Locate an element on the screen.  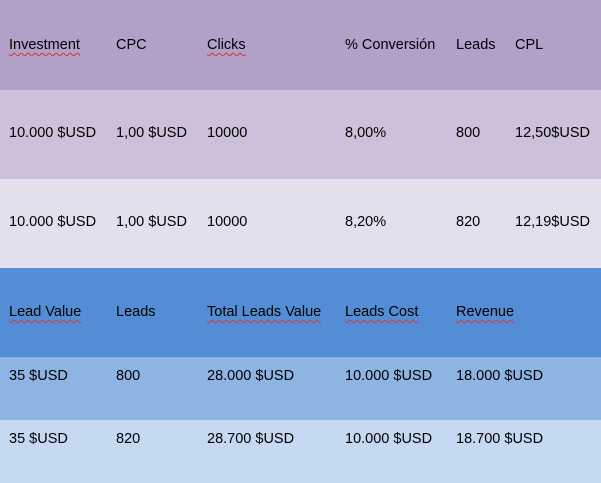
table1-header-investment: Investment is located at coordinates (44, 45).